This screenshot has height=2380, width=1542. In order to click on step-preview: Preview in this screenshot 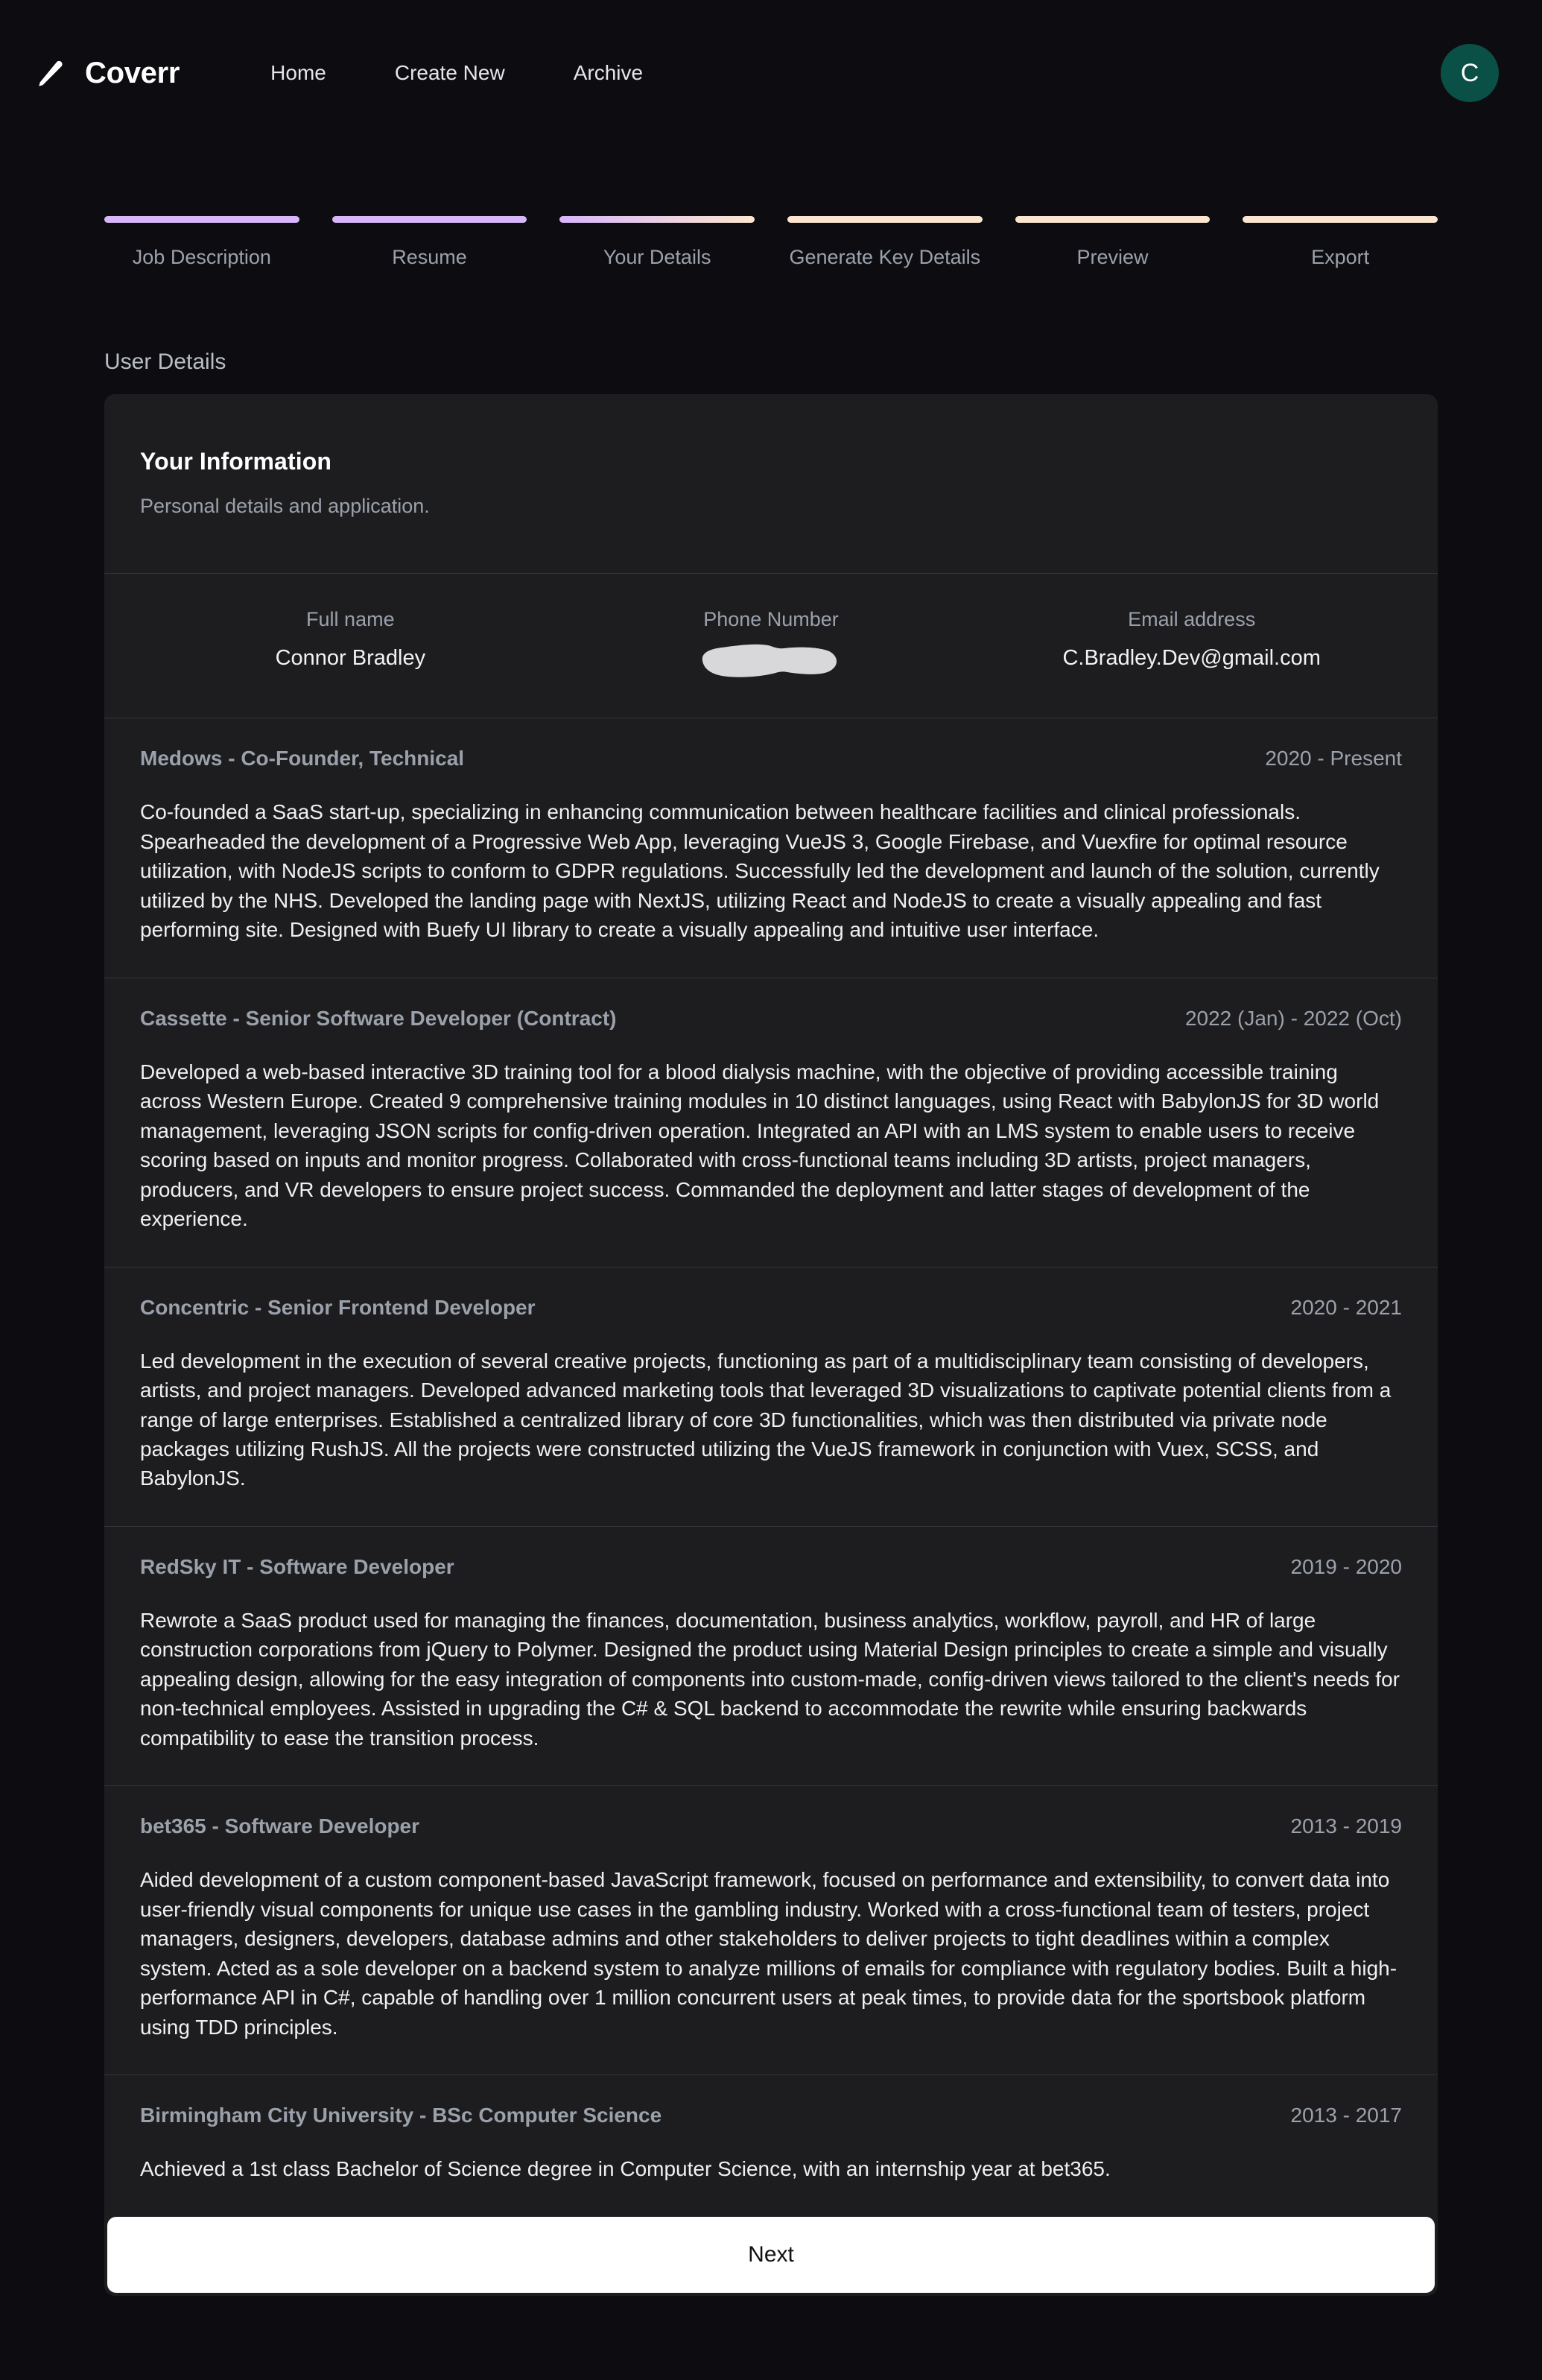, I will do `click(1113, 243)`.